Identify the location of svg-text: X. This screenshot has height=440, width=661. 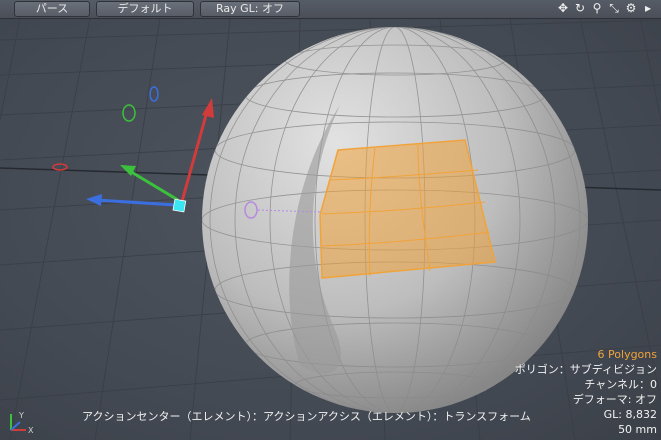
(31, 430).